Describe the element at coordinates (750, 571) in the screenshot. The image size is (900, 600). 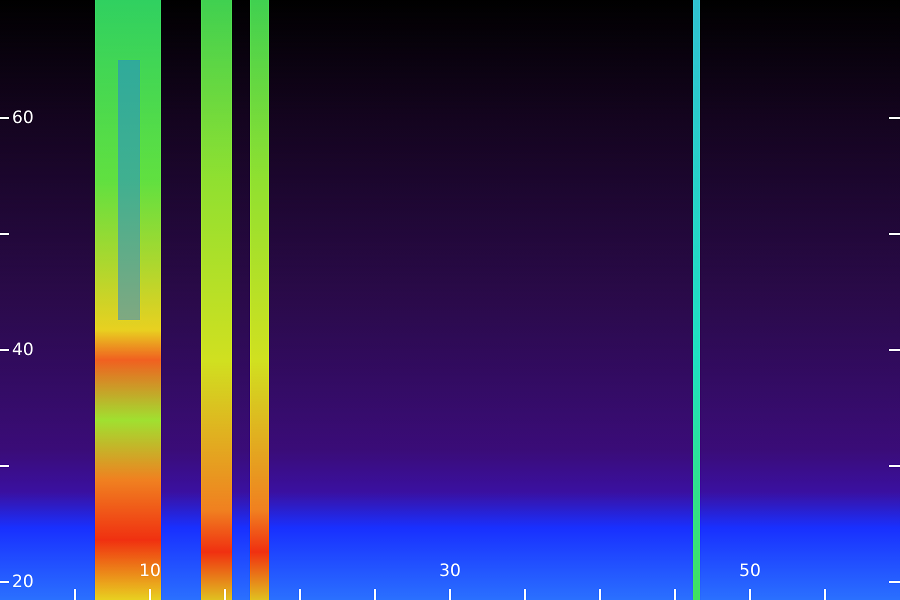
I see `x-axis-label: 50` at that location.